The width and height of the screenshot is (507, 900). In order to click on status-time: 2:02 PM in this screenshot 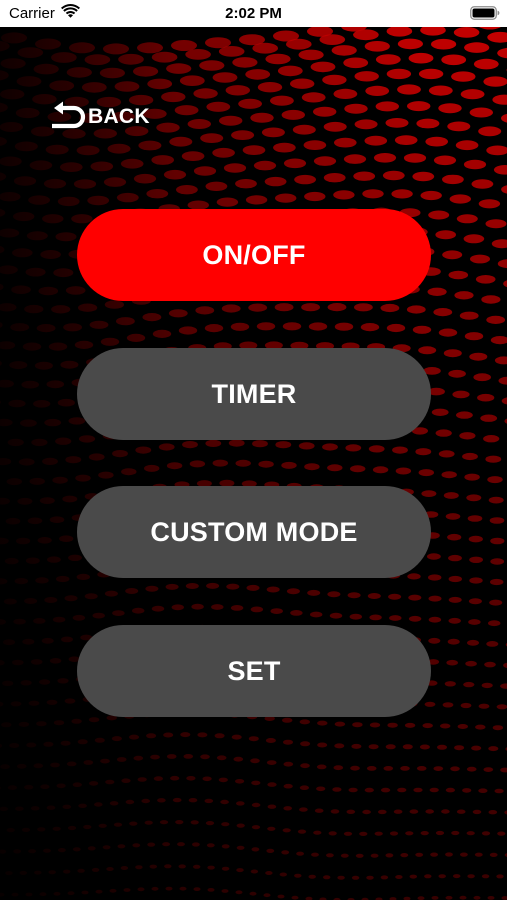, I will do `click(253, 13)`.